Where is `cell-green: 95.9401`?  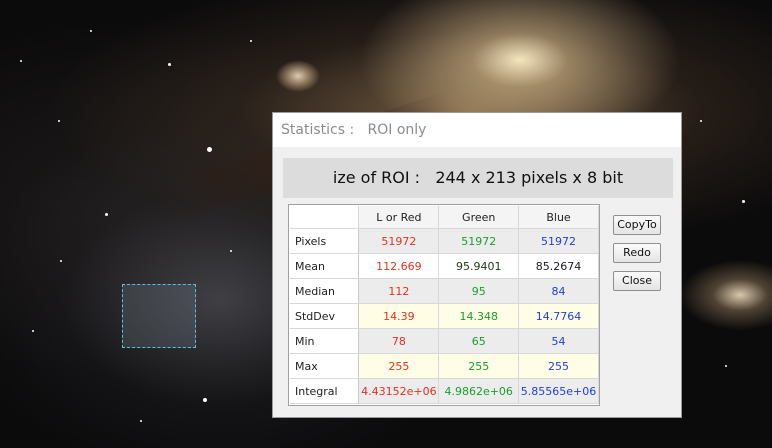
cell-green: 95.9401 is located at coordinates (479, 266).